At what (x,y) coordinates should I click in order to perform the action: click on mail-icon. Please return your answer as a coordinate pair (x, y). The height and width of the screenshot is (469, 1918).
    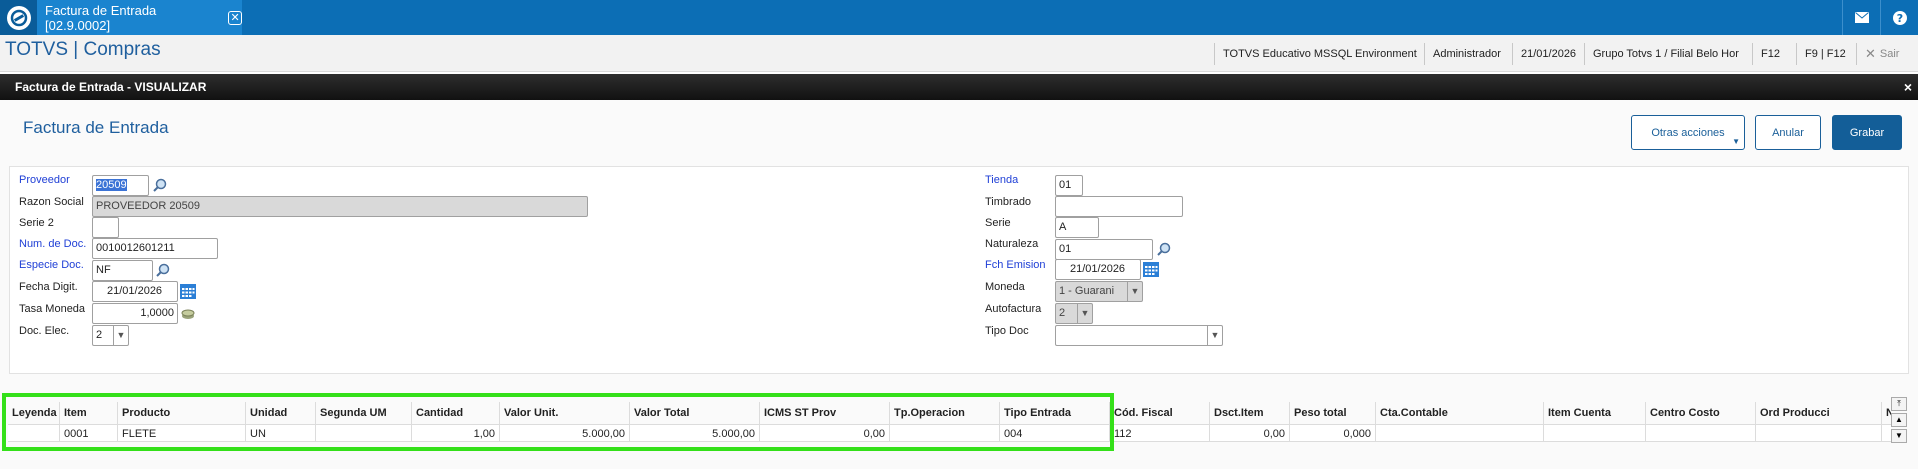
    Looking at the image, I should click on (1861, 17).